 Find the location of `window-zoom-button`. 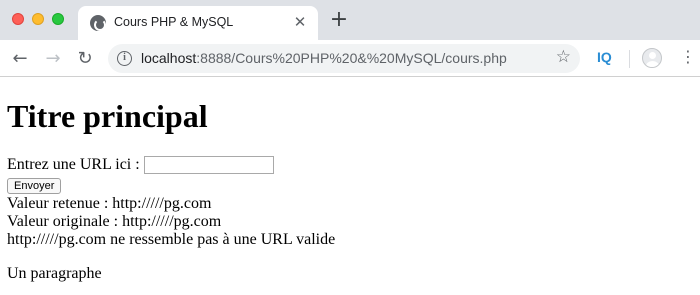

window-zoom-button is located at coordinates (58, 19).